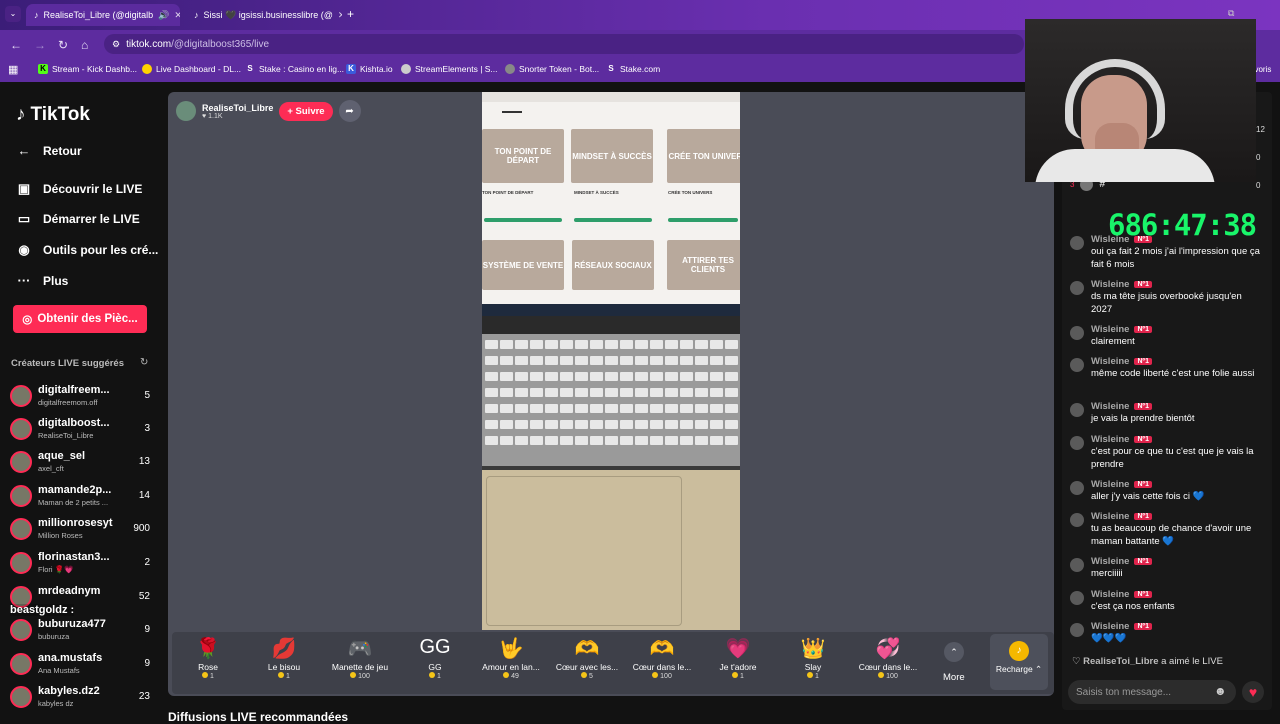 This screenshot has height=724, width=1280. I want to click on recharge-button: ♪ Recharge ⌃, so click(1019, 662).